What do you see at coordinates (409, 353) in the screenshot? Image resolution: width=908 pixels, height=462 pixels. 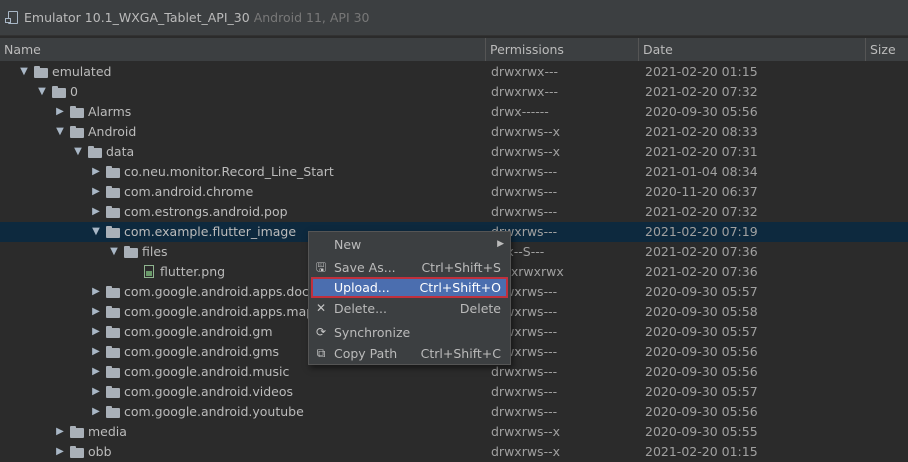 I see `menu-item-copy-path: ⧉ Copy Path Ctrl+Shift+C` at bounding box center [409, 353].